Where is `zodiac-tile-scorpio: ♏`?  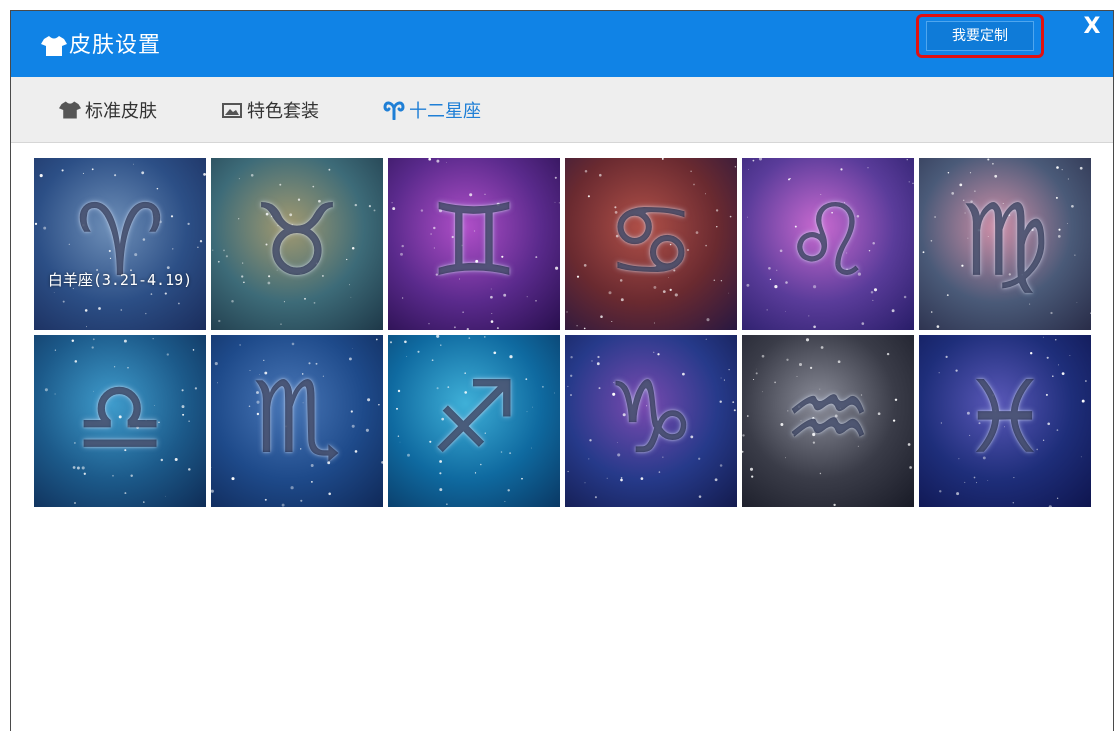 zodiac-tile-scorpio: ♏ is located at coordinates (297, 421).